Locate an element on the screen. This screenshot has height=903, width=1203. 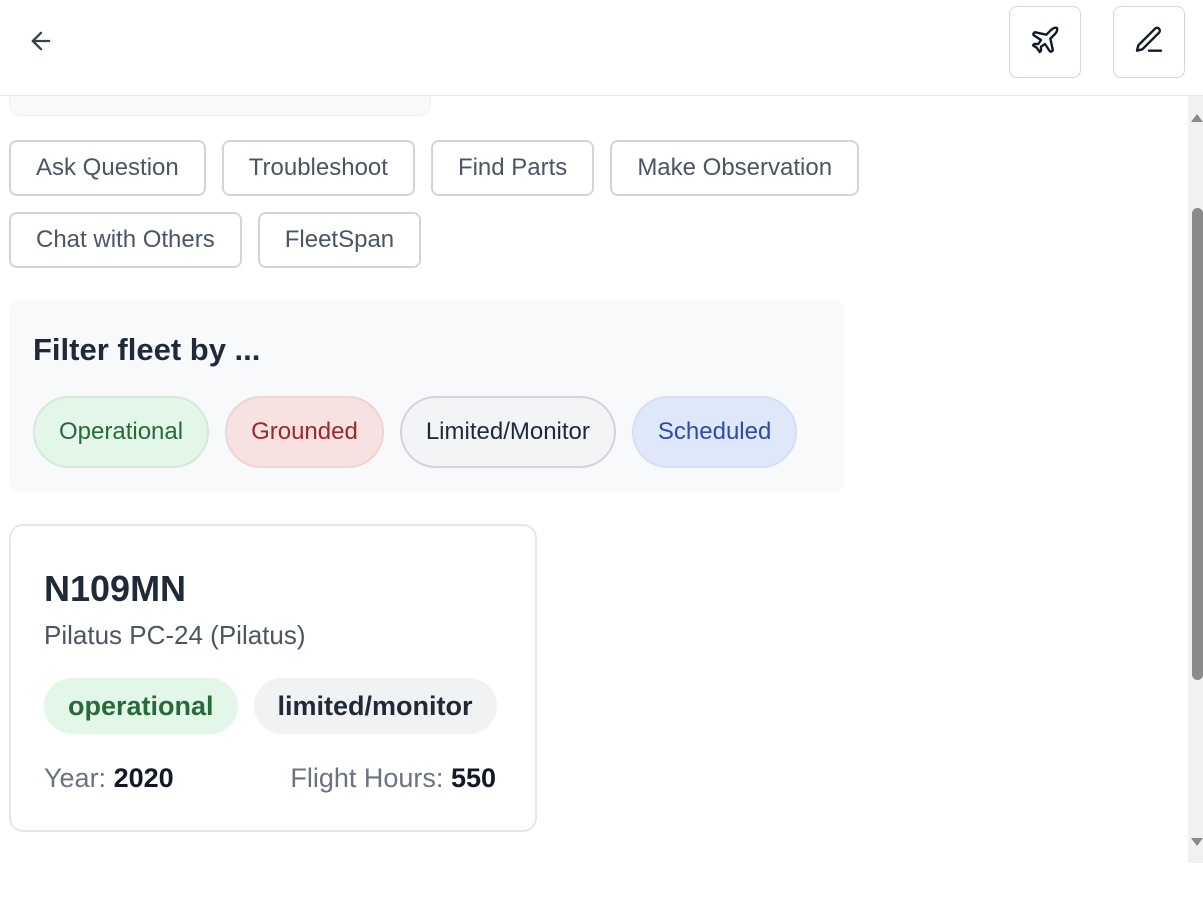
year-label: Year: is located at coordinates (75, 778).